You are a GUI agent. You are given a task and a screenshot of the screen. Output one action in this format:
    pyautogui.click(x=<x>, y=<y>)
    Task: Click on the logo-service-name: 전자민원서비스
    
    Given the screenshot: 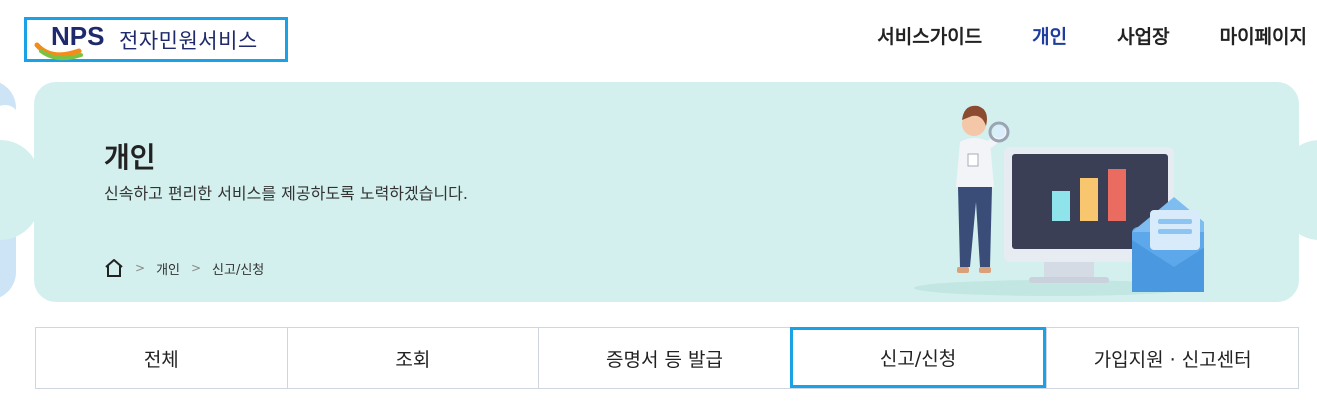 What is the action you would take?
    pyautogui.click(x=188, y=41)
    